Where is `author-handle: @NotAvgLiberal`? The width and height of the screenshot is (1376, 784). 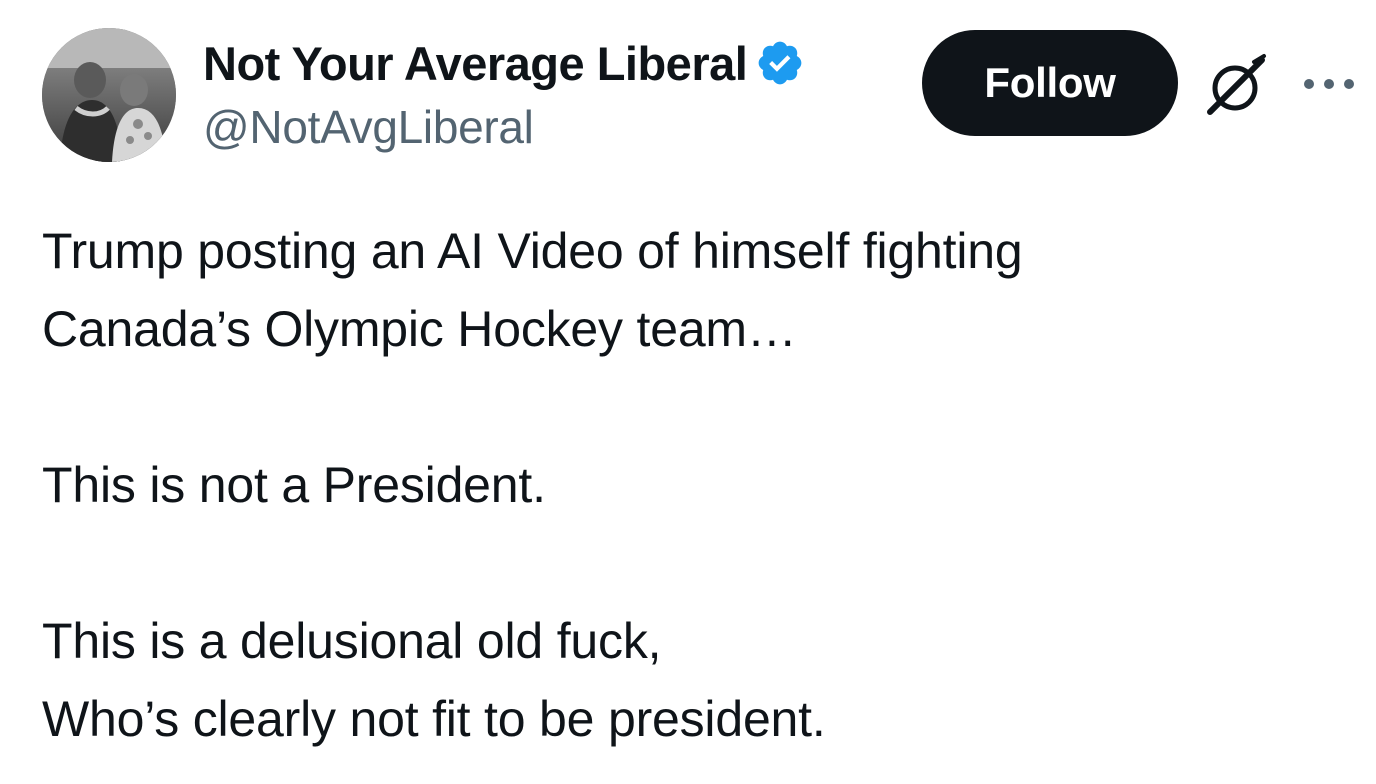
author-handle: @NotAvgLiberal is located at coordinates (368, 127).